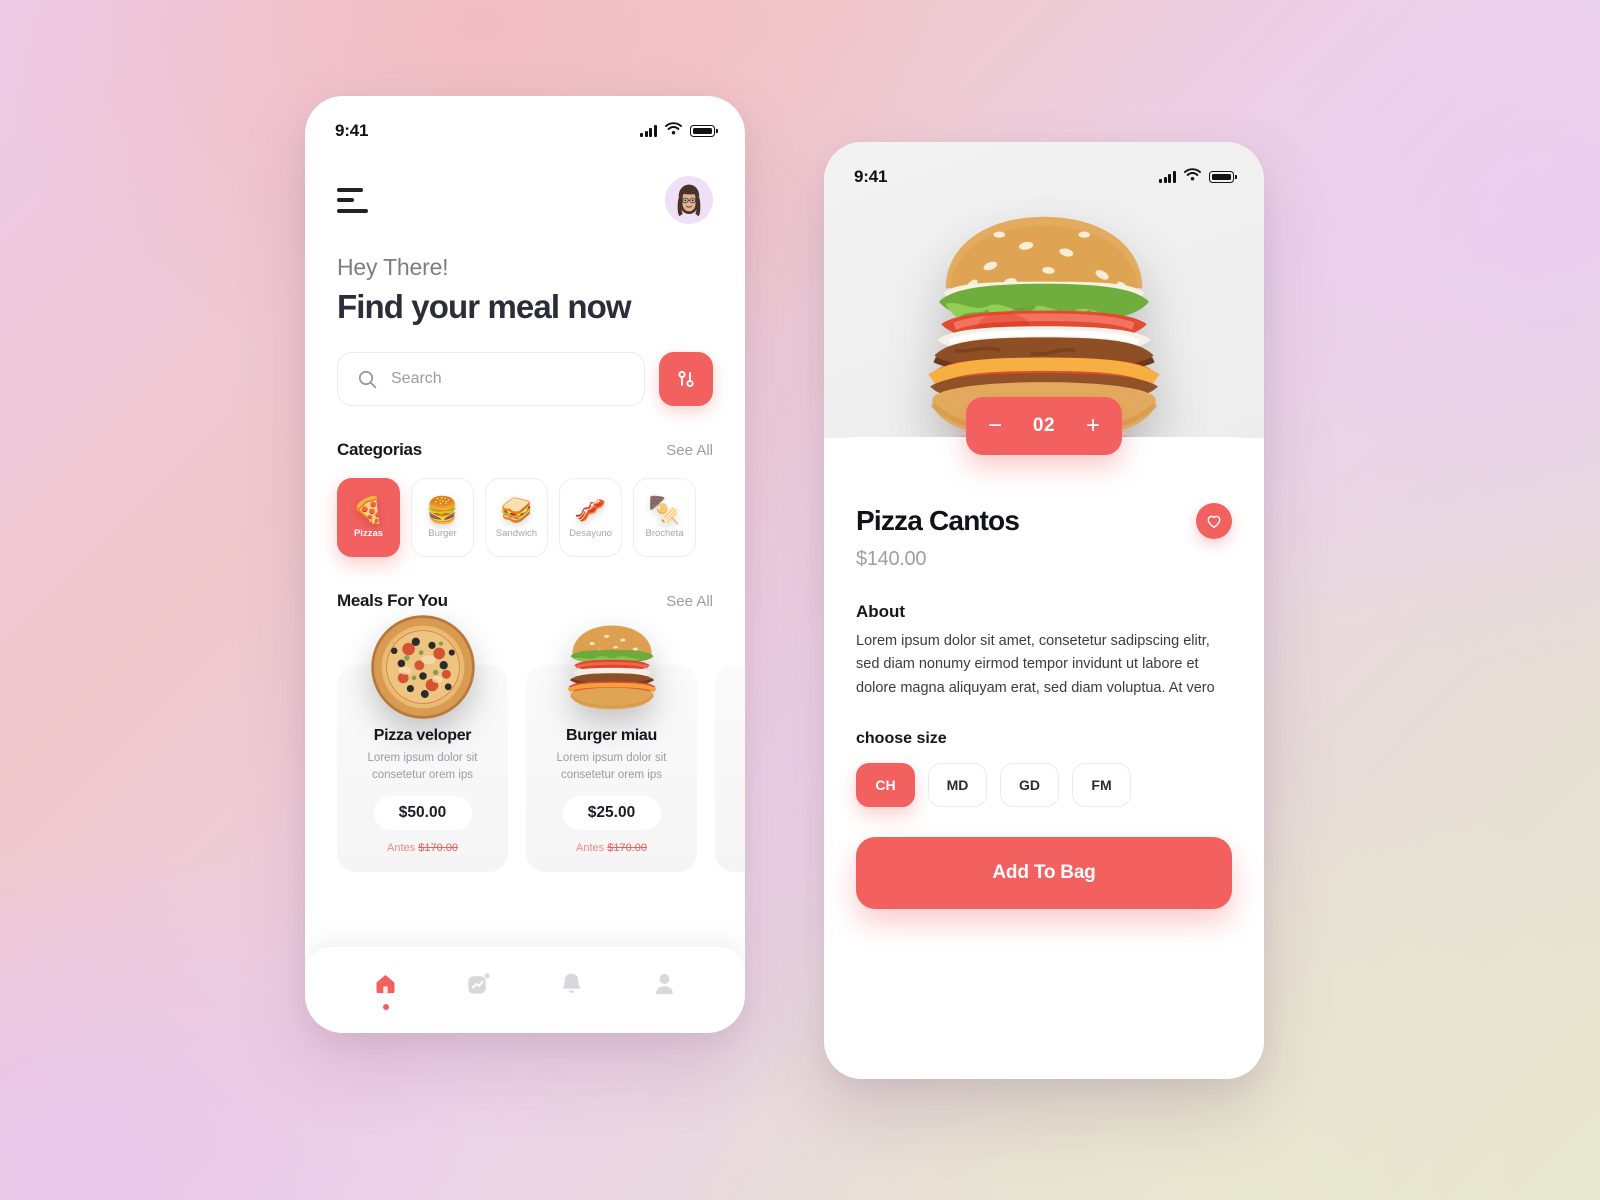 Image resolution: width=1600 pixels, height=1200 pixels. What do you see at coordinates (885, 785) in the screenshot?
I see `size-option-ch: CH` at bounding box center [885, 785].